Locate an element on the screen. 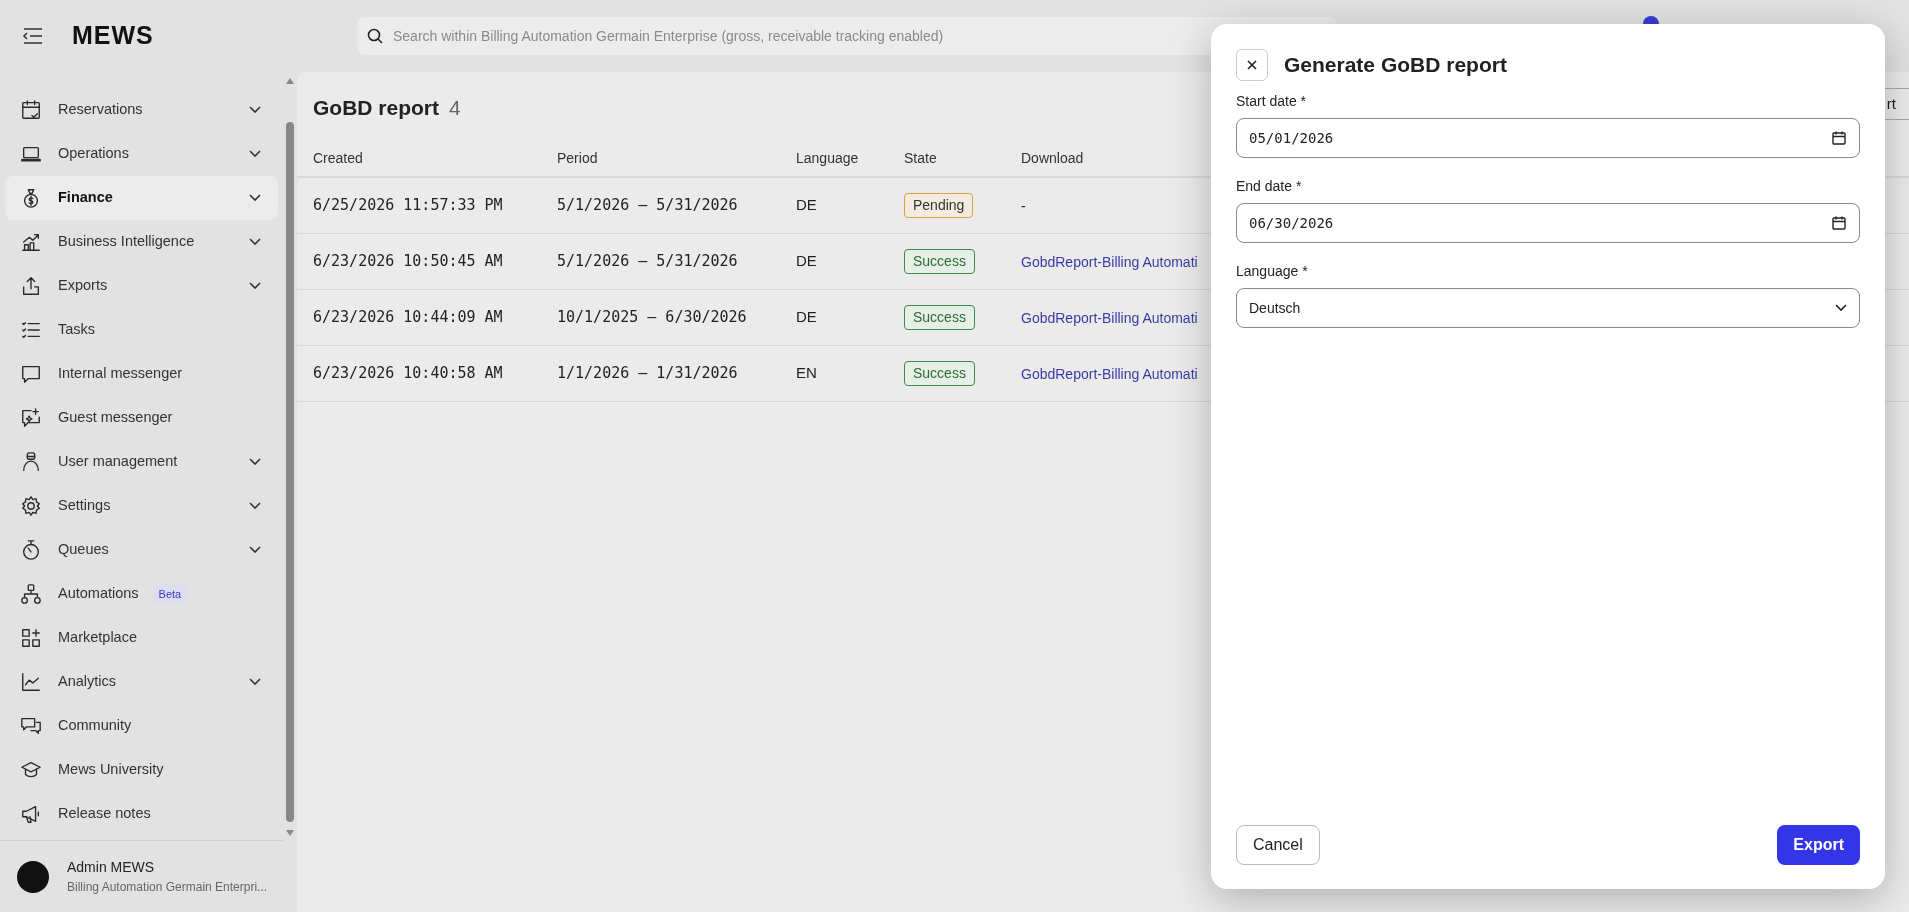  search-field: Search within Billing Automation Germain Enterprise (gross, receivable tracking enabled) is located at coordinates (847, 36).